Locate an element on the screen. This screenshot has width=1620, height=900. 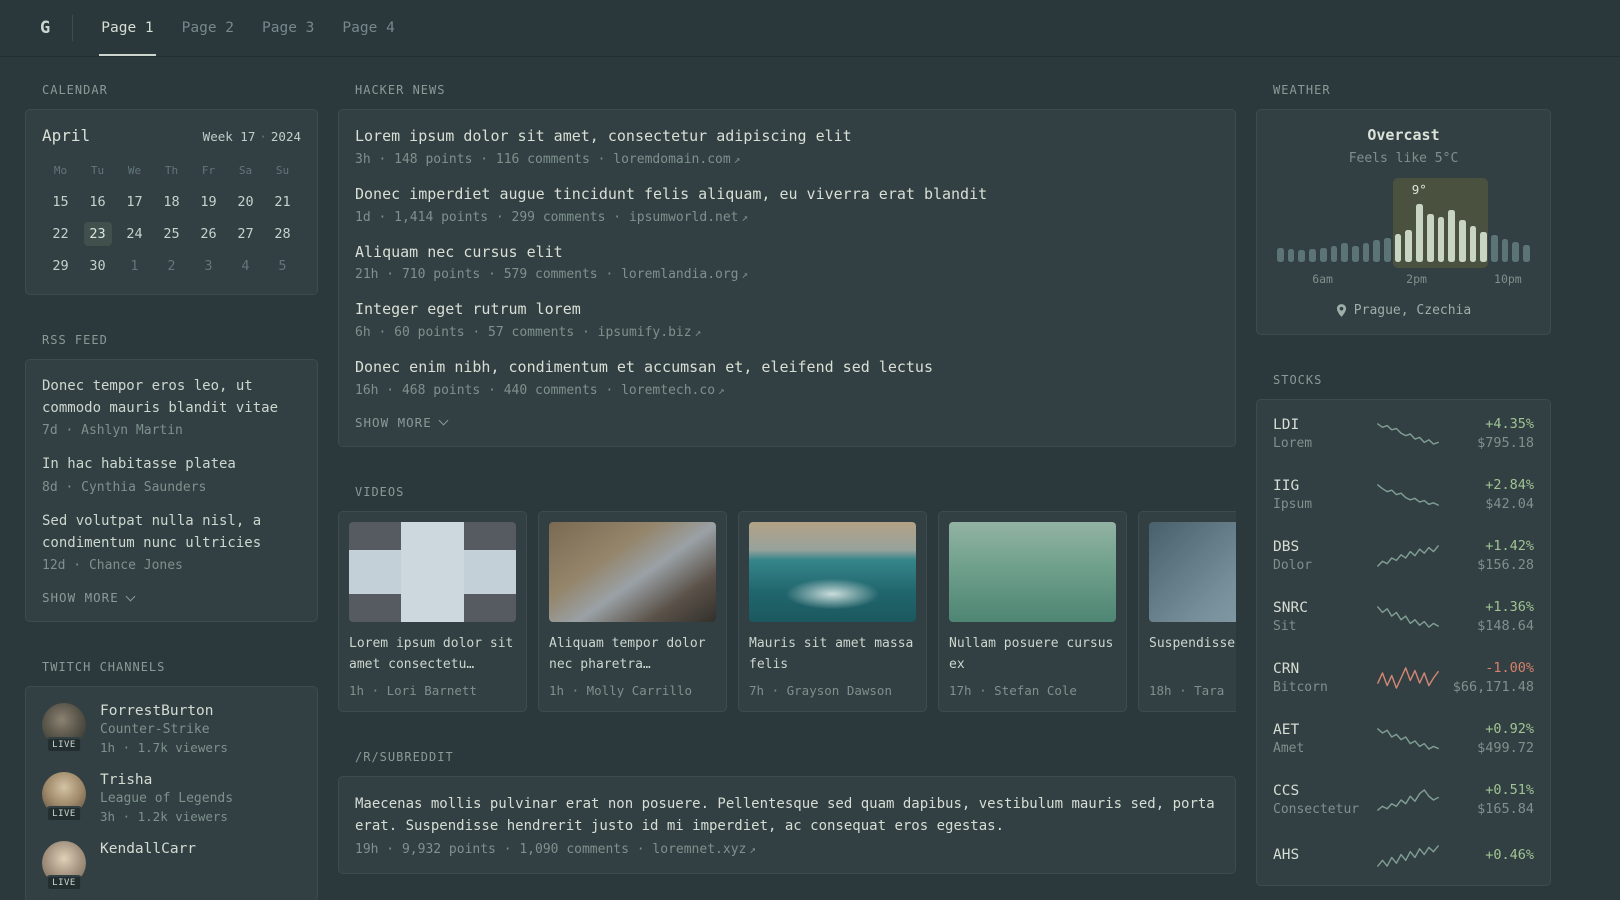
hackernews-item-stats: 16h · 468 points · 440 comments · is located at coordinates (484, 390).